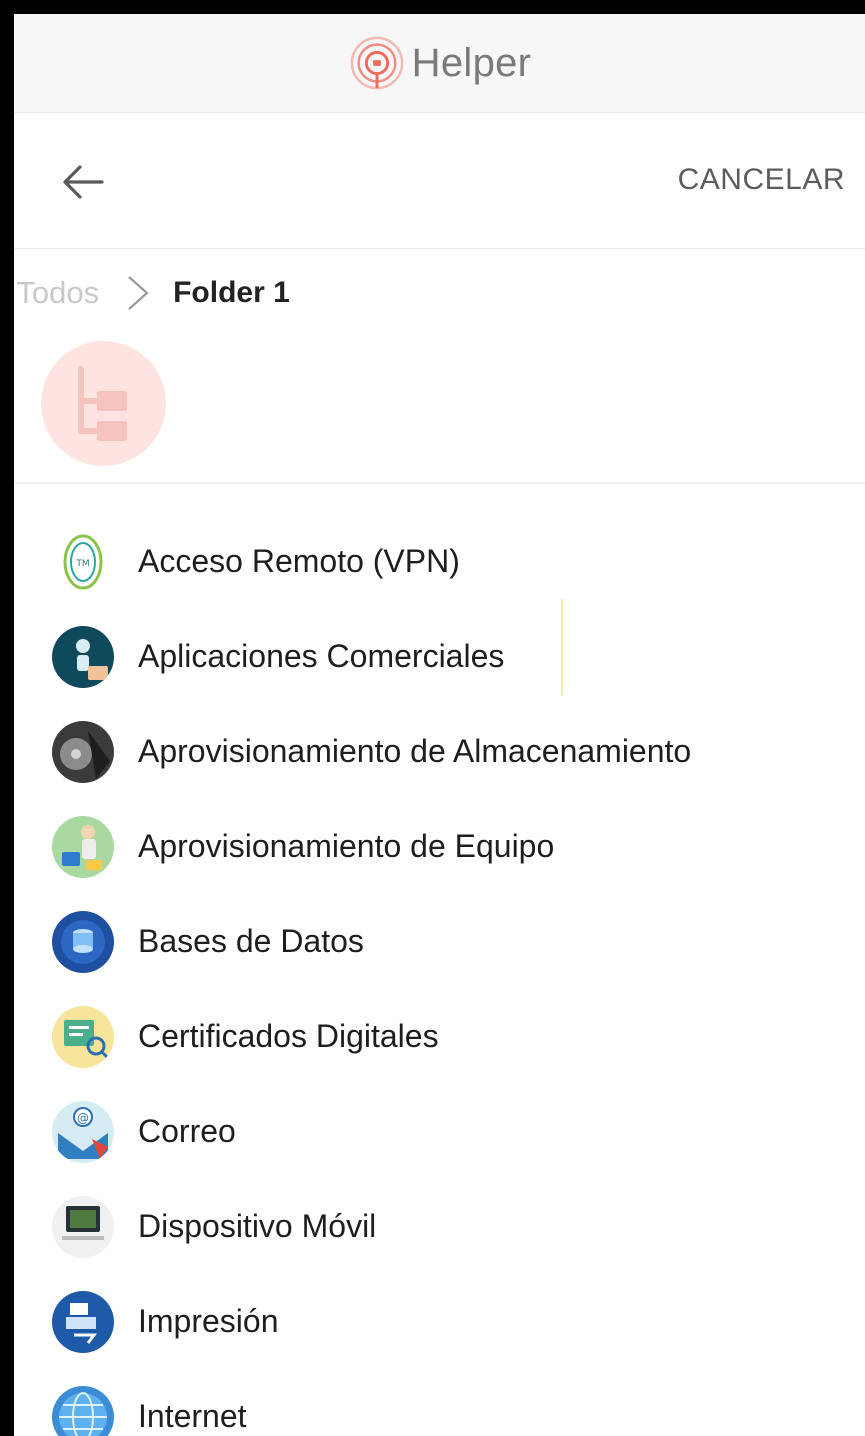  What do you see at coordinates (257, 1226) in the screenshot?
I see `list-item-label: Dispositivo Móvil` at bounding box center [257, 1226].